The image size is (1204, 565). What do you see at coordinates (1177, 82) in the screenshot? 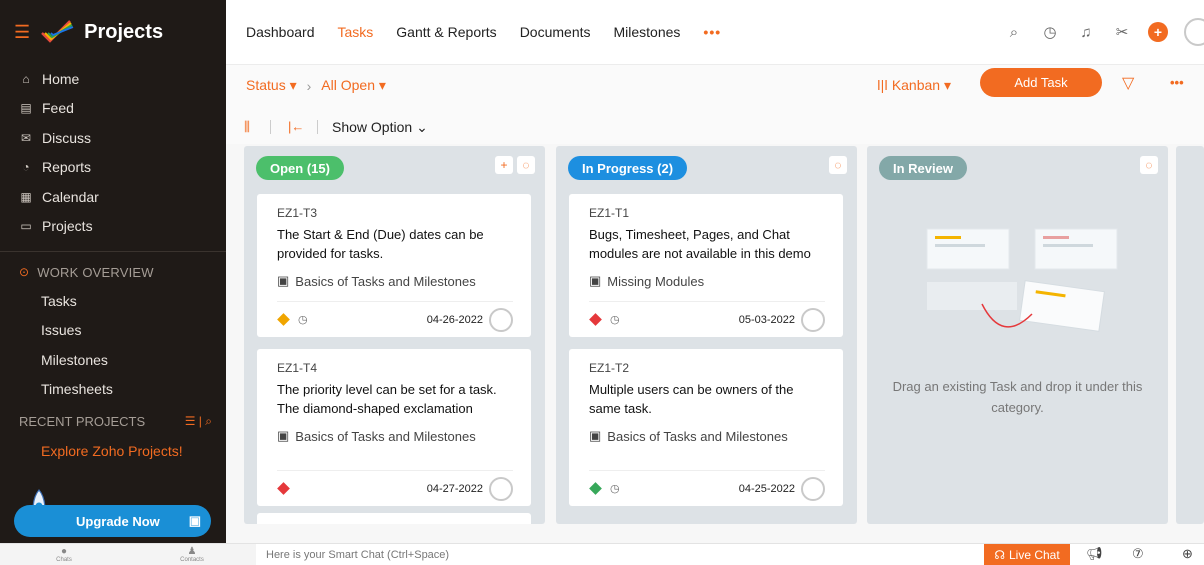
I see `more-options-icon: •••` at bounding box center [1177, 82].